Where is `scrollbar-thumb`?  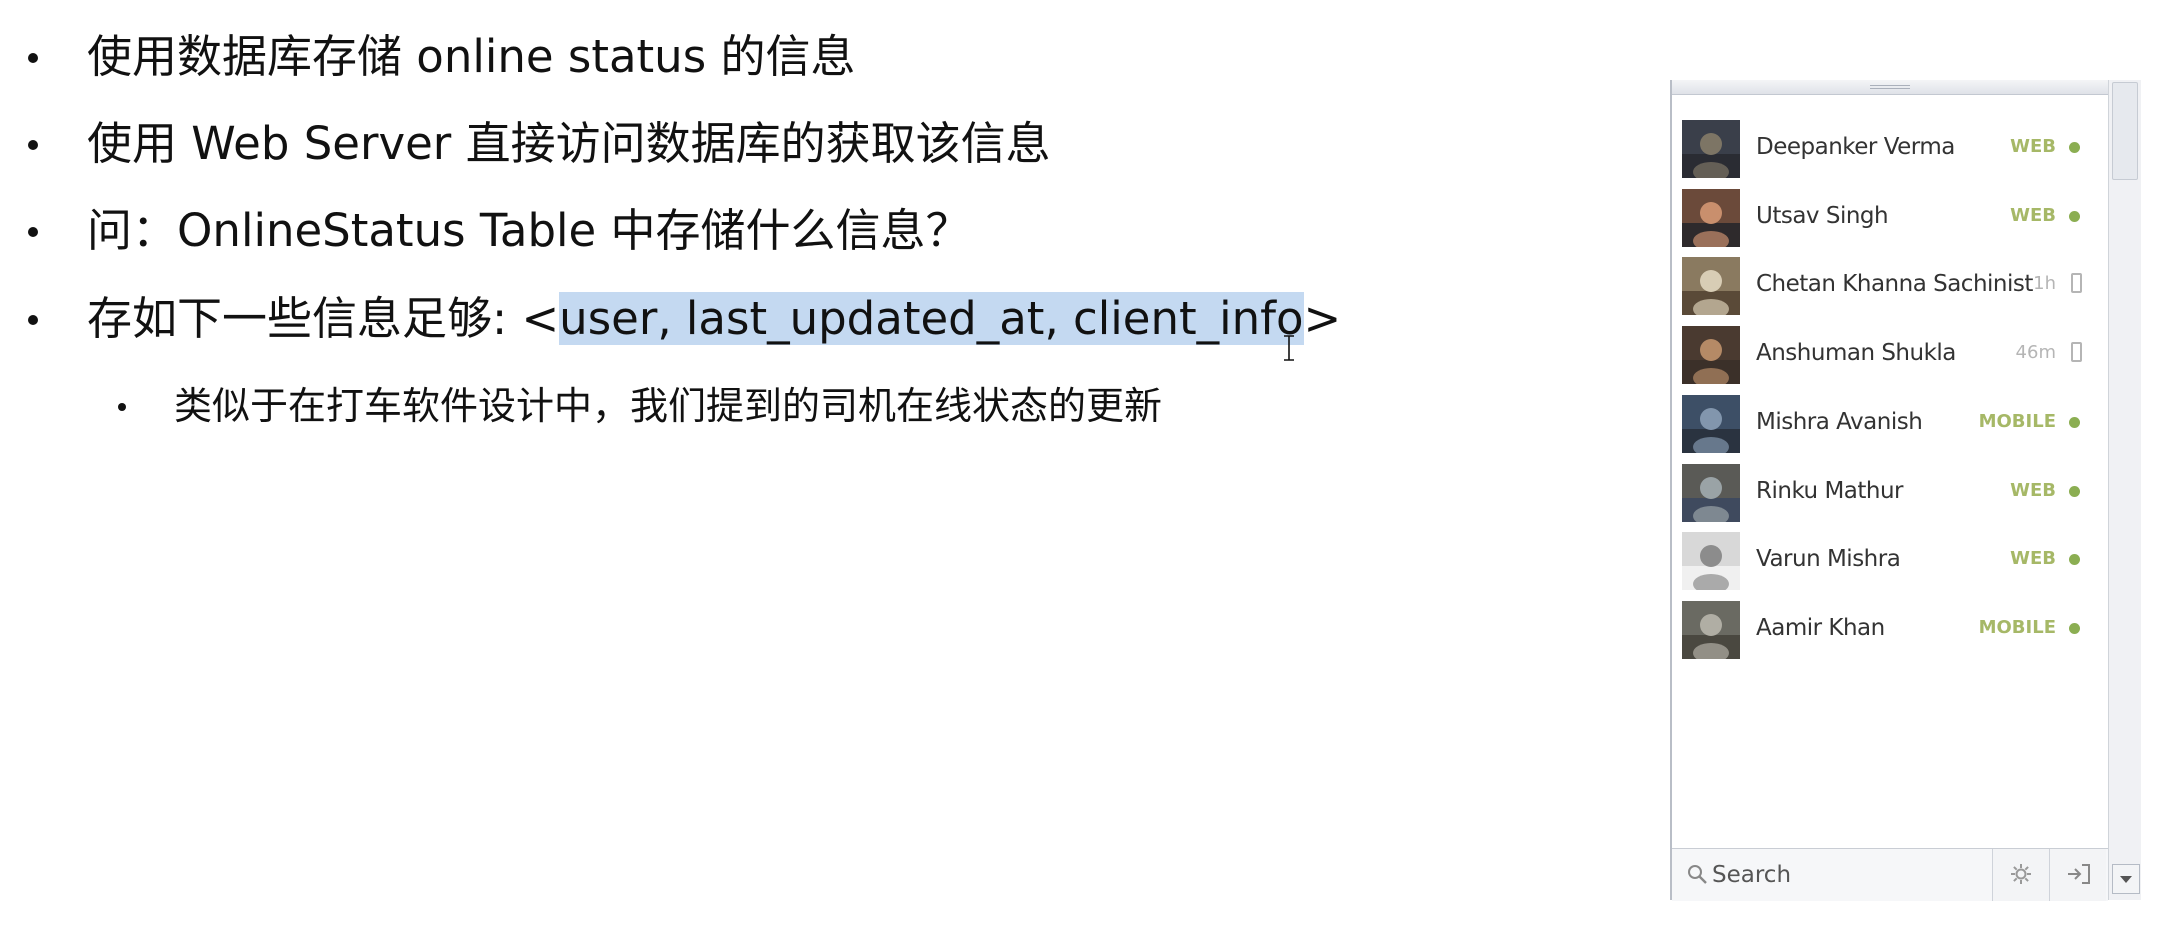
scrollbar-thumb is located at coordinates (2125, 131).